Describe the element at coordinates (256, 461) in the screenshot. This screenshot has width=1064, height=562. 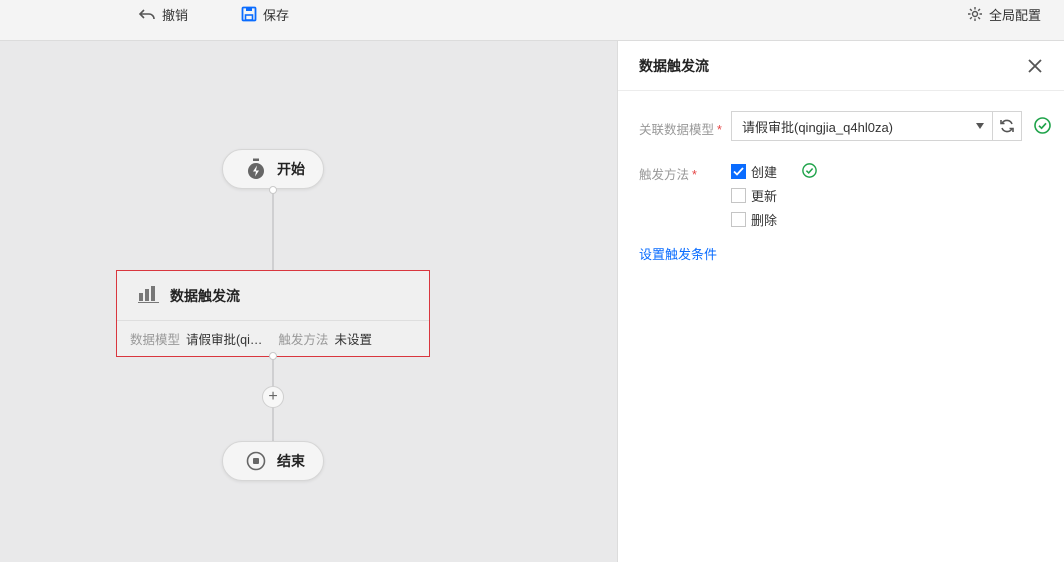
I see `stop-circle-icon` at that location.